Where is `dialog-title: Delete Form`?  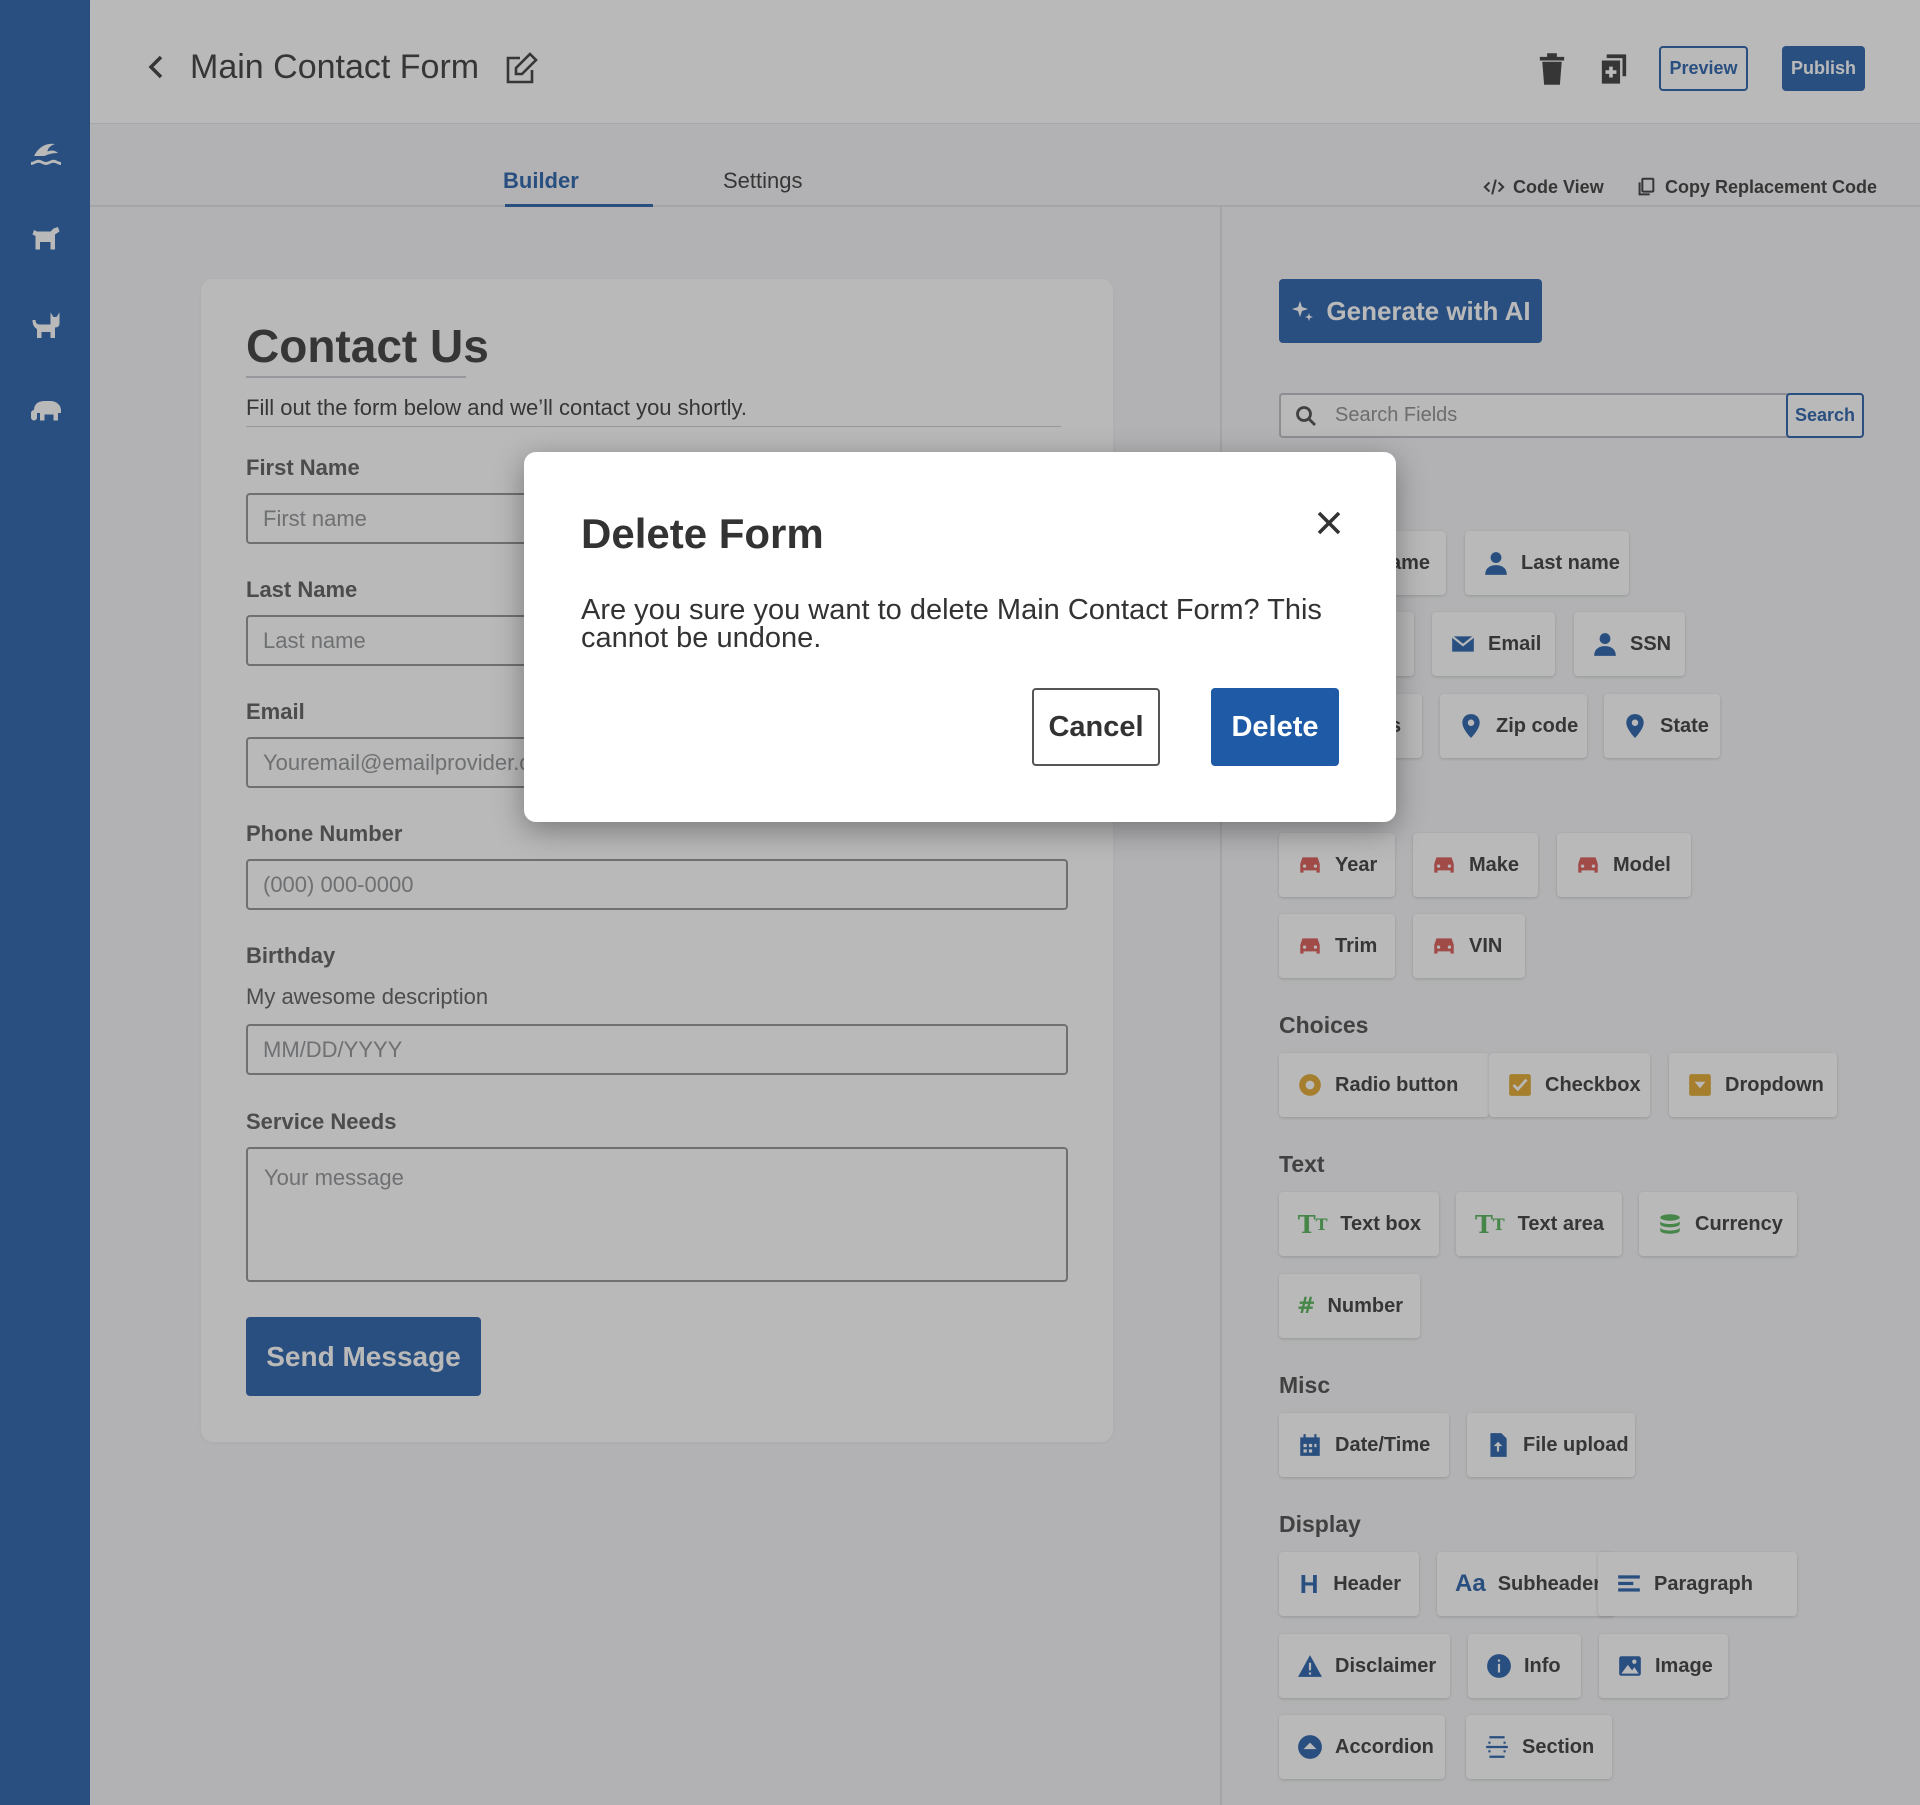
dialog-title: Delete Form is located at coordinates (702, 533).